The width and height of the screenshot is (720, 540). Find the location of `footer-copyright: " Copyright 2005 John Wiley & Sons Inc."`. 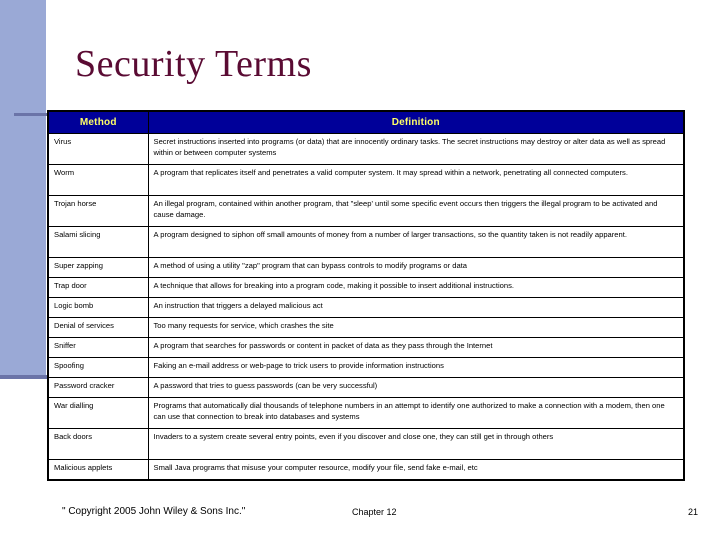

footer-copyright: " Copyright 2005 John Wiley & Sons Inc." is located at coordinates (154, 511).